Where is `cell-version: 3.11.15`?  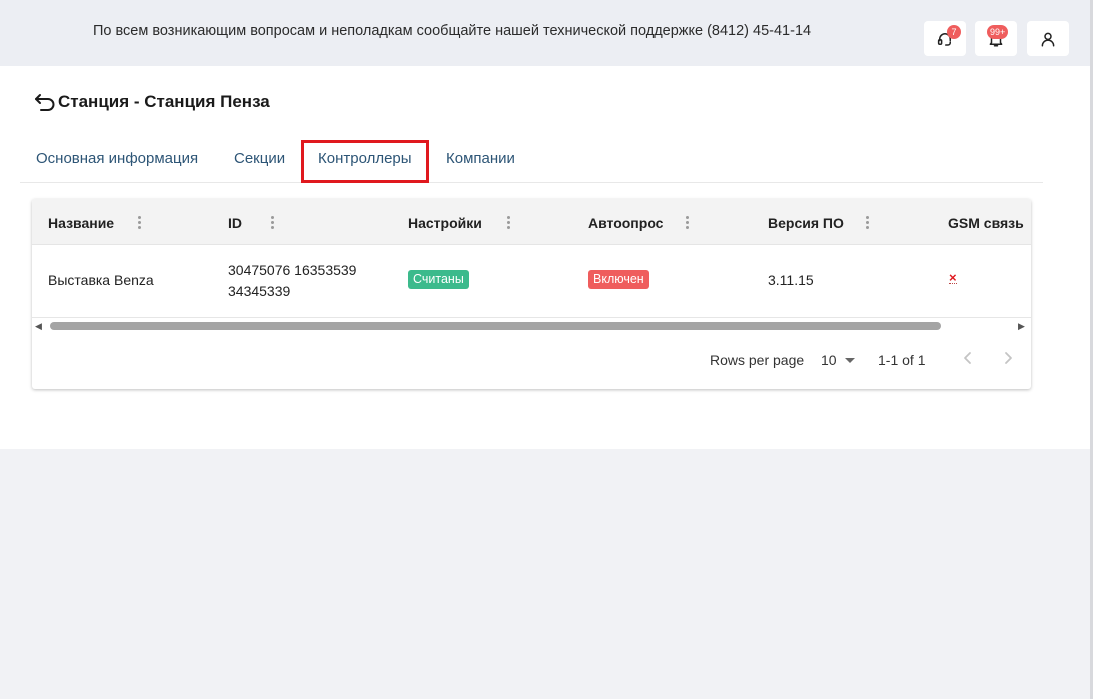 cell-version: 3.11.15 is located at coordinates (791, 280).